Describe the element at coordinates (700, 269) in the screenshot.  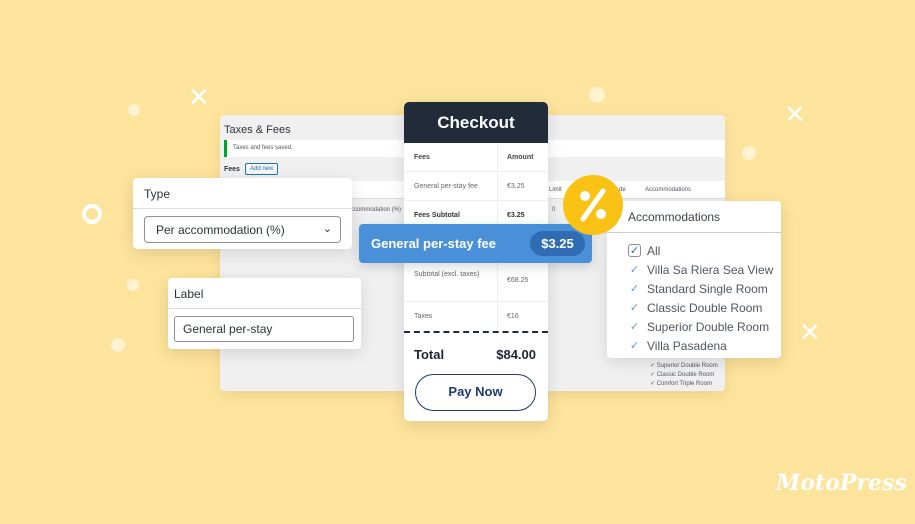
I see `accommodation-option: ✓ Villa Sa Riera Sea View` at that location.